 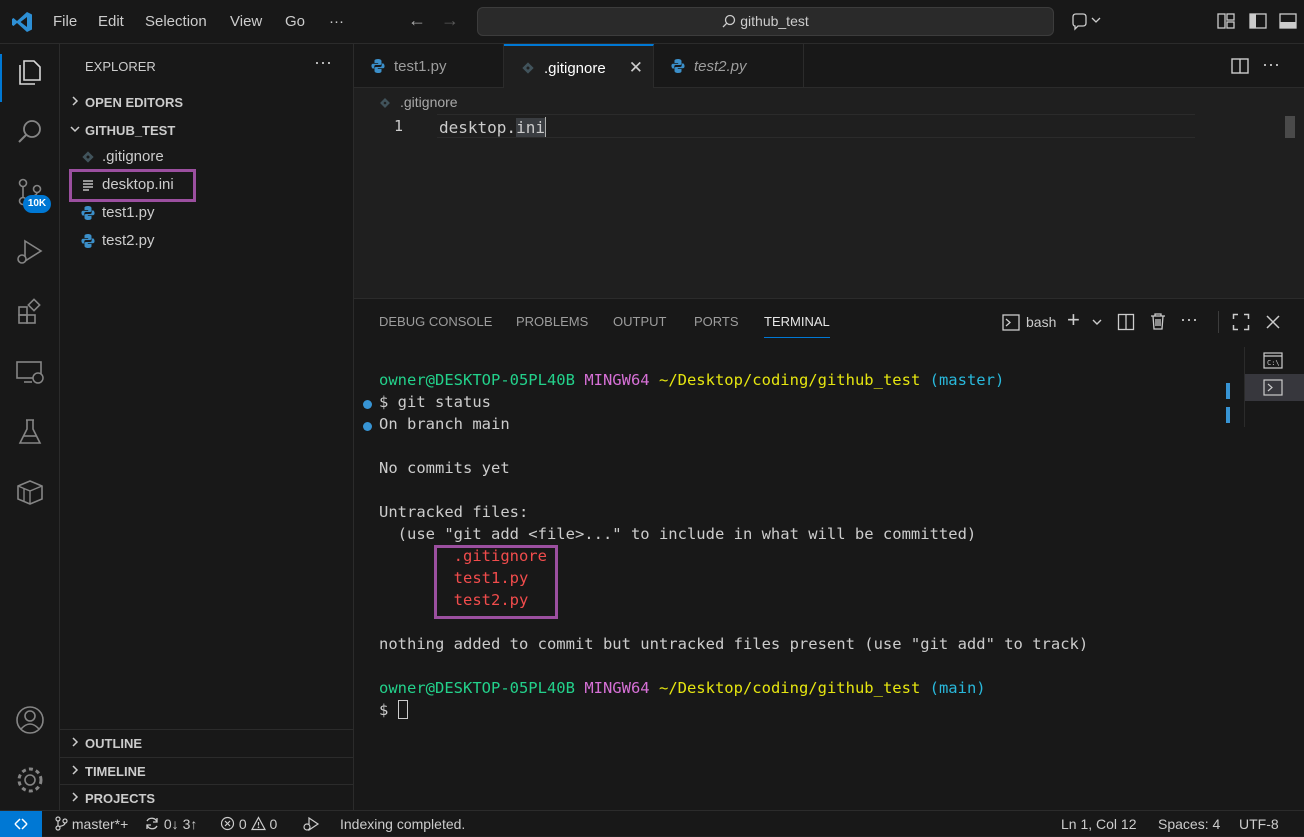 What do you see at coordinates (454, 512) in the screenshot?
I see `terminal-line: Untracked files:` at bounding box center [454, 512].